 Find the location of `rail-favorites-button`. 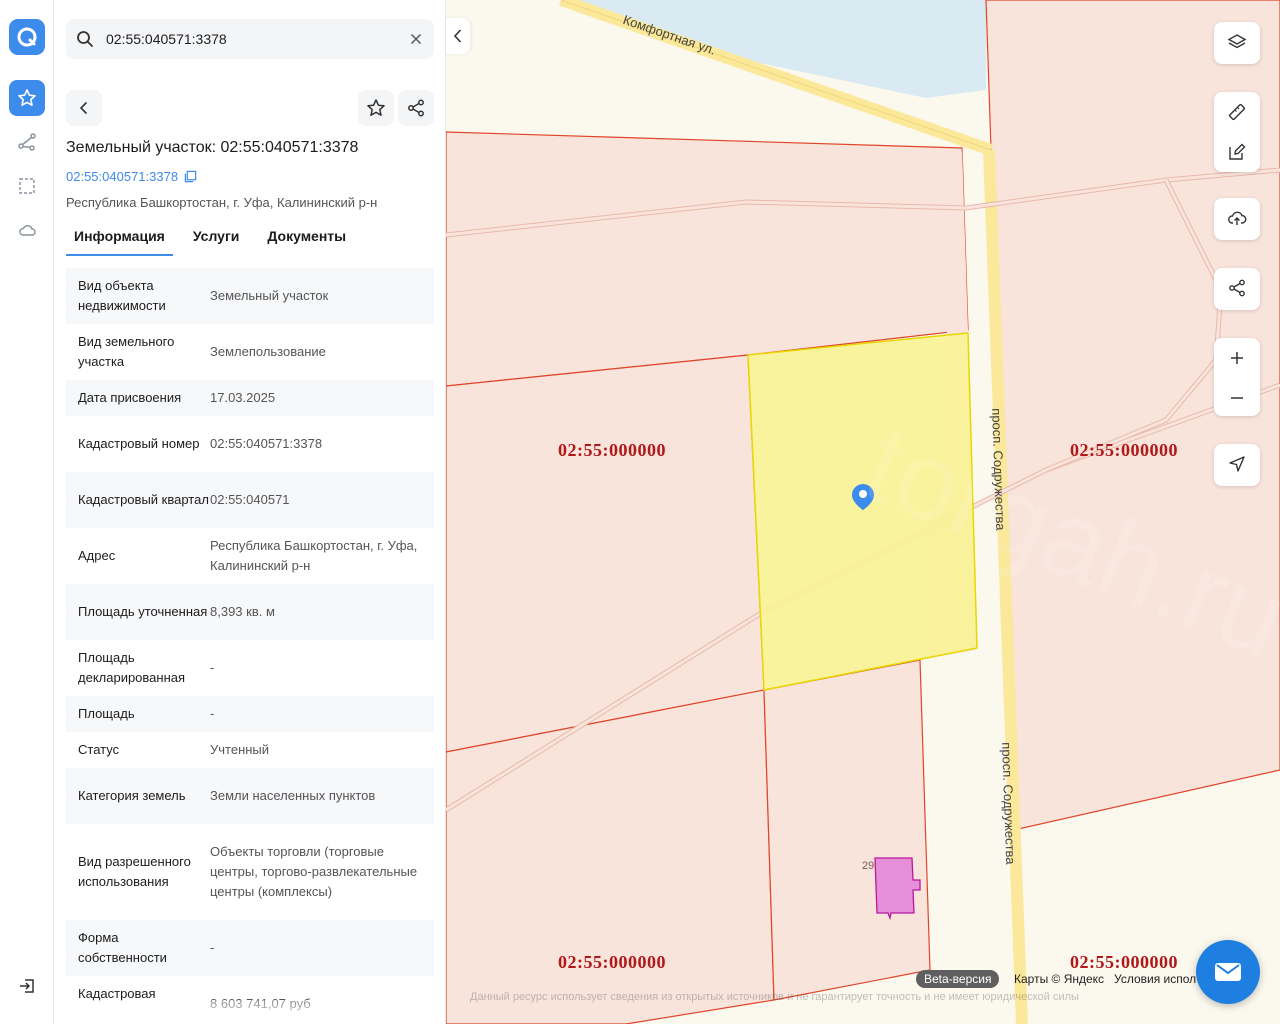

rail-favorites-button is located at coordinates (27, 98).